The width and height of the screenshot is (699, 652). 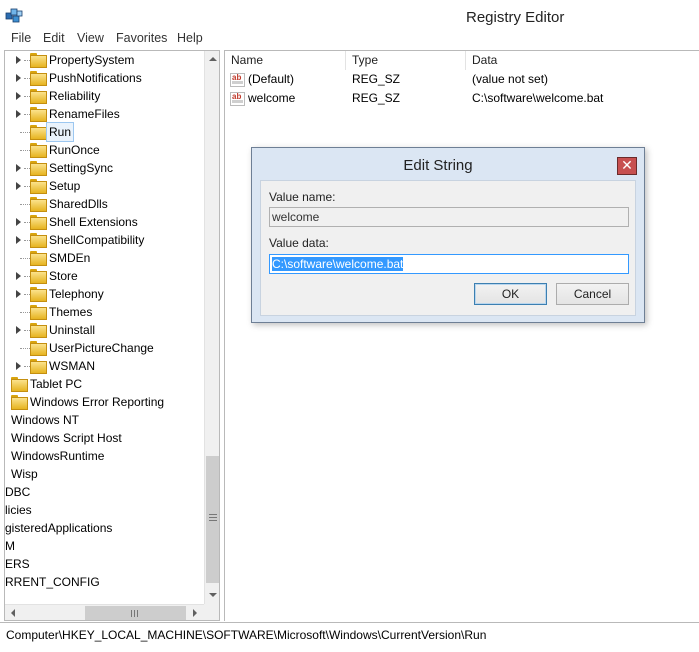 I want to click on menu-file: File, so click(x=21, y=38).